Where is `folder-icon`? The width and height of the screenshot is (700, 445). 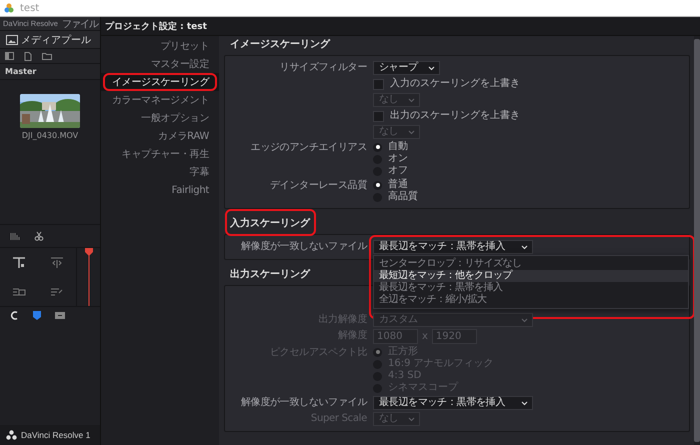
folder-icon is located at coordinates (47, 56).